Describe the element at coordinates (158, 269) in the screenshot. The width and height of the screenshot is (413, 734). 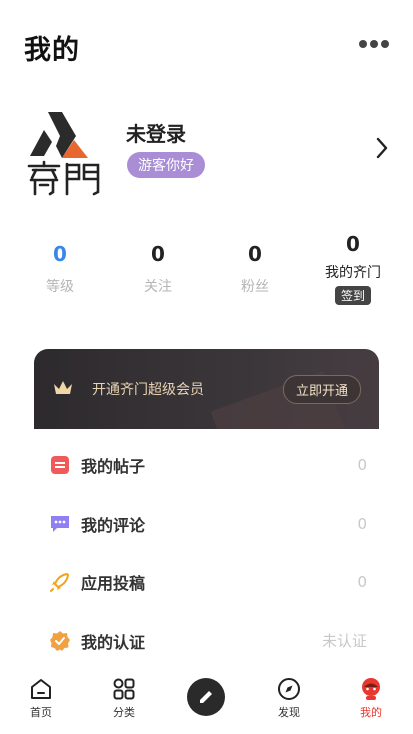
I see `stat-following: 0 关注` at that location.